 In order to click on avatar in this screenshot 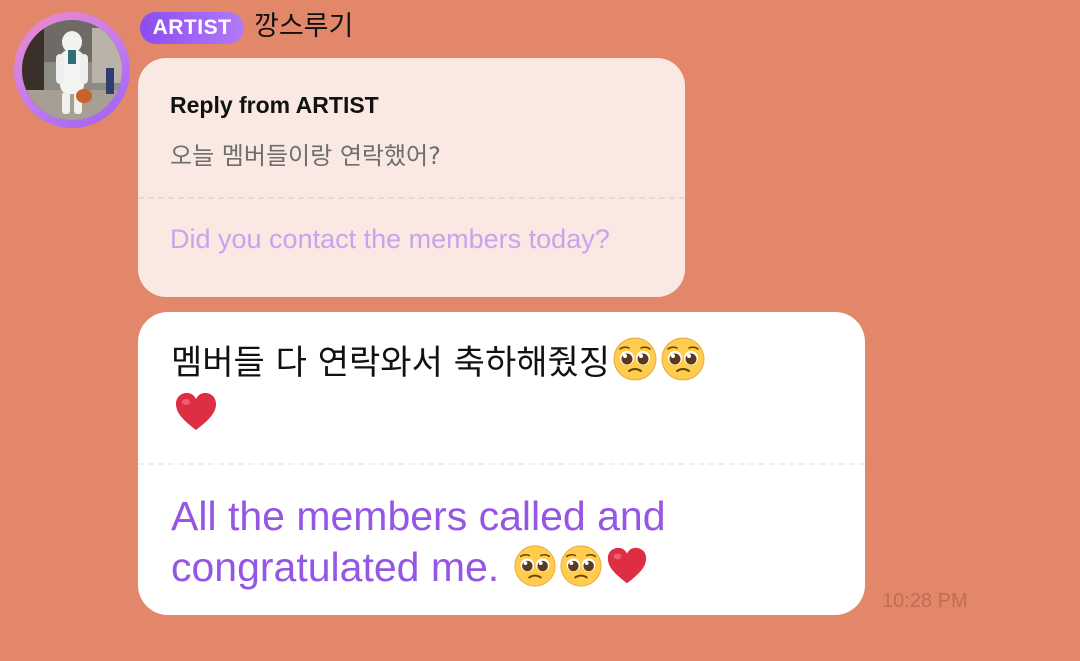, I will do `click(72, 70)`.